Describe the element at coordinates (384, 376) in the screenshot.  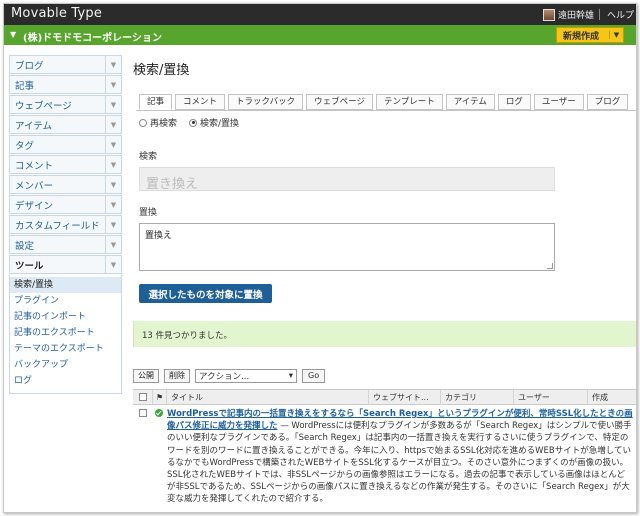
I see `list-actions: 公開 削除 アクション... ▾ Go` at that location.